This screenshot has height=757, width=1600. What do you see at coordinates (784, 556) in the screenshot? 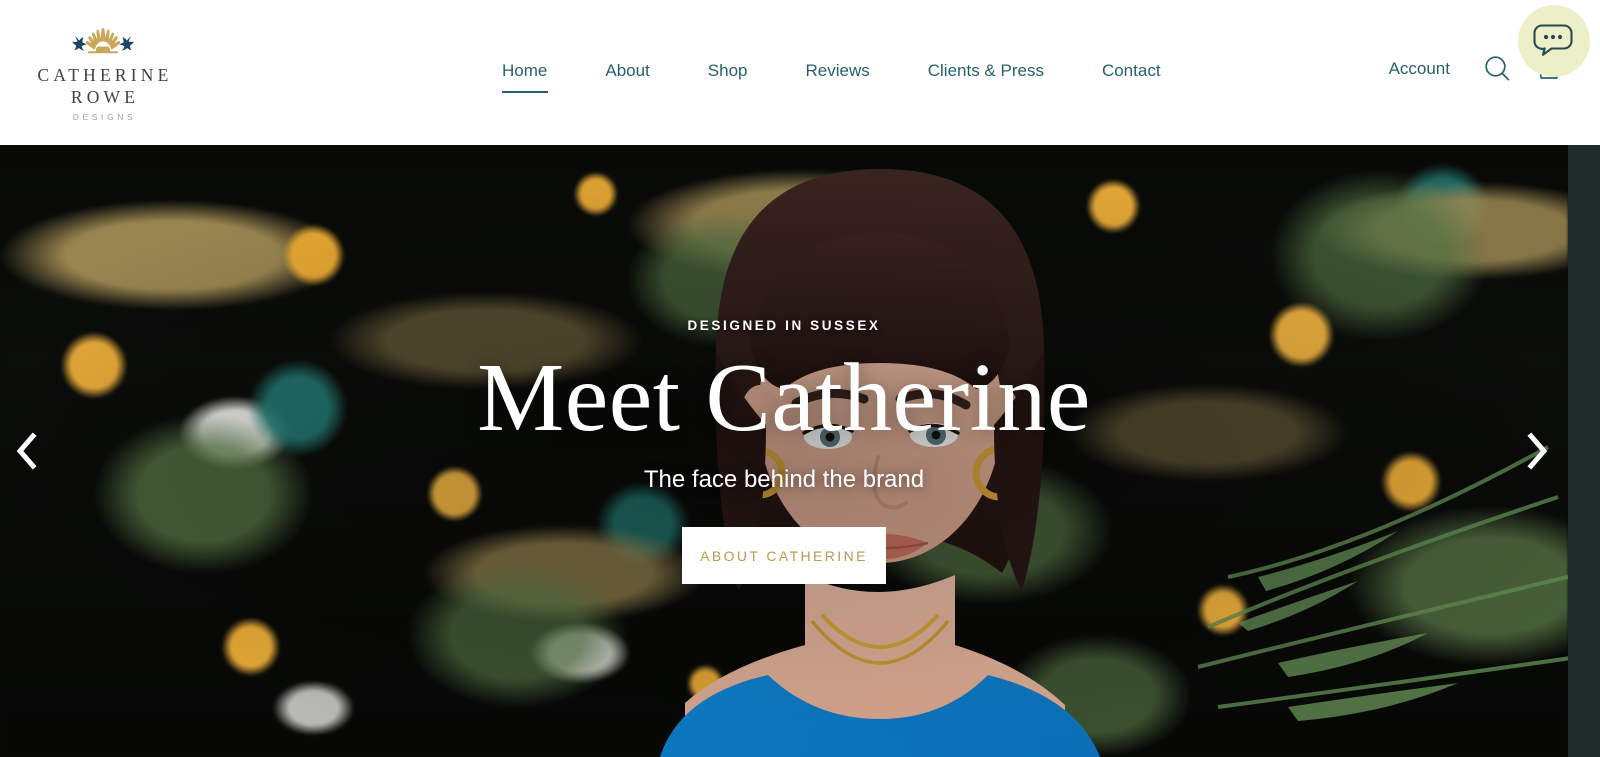
I see `about-catherine-button: ABOUT CATHERINE` at bounding box center [784, 556].